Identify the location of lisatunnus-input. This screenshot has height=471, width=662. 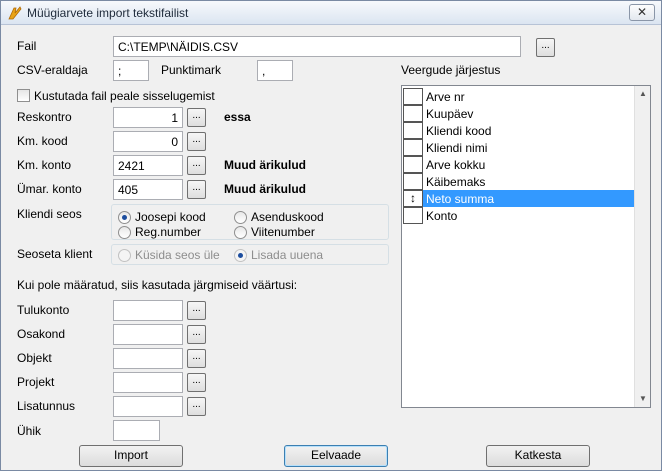
(148, 406).